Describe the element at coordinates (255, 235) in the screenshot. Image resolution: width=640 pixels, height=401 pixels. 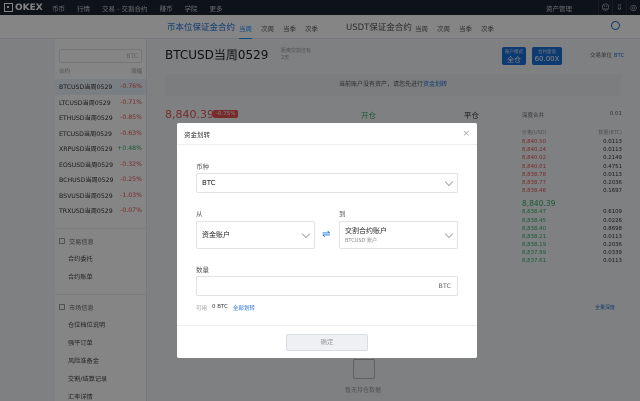
I see `from-account-select: 资金账户` at that location.